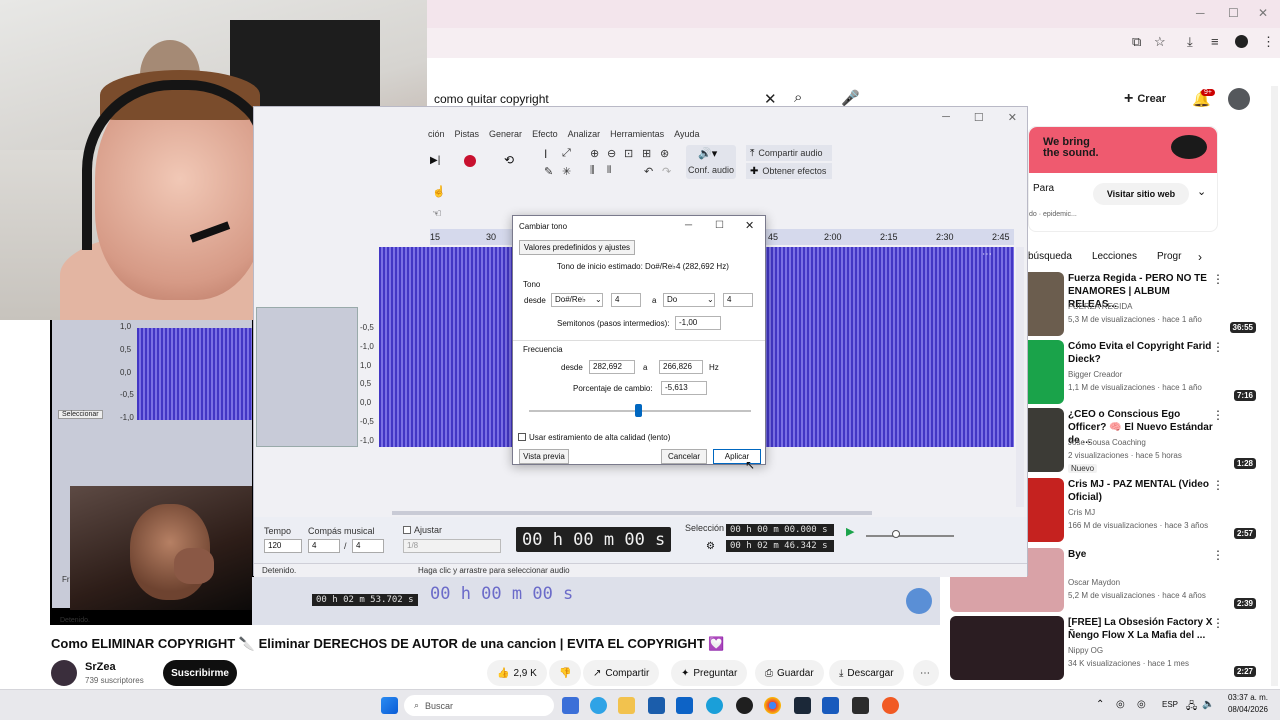 This screenshot has width=1280, height=720. Describe the element at coordinates (1169, 256) in the screenshot. I see `chip-program: Progr` at that location.